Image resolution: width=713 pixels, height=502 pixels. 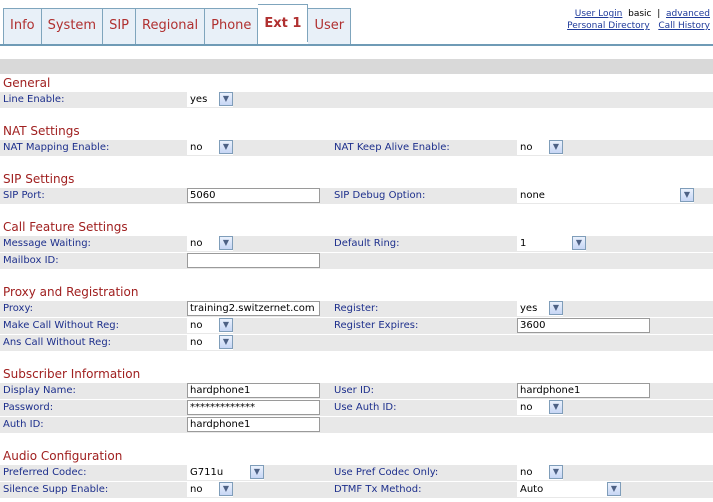 I want to click on header-spacer-row, so click(x=356, y=66).